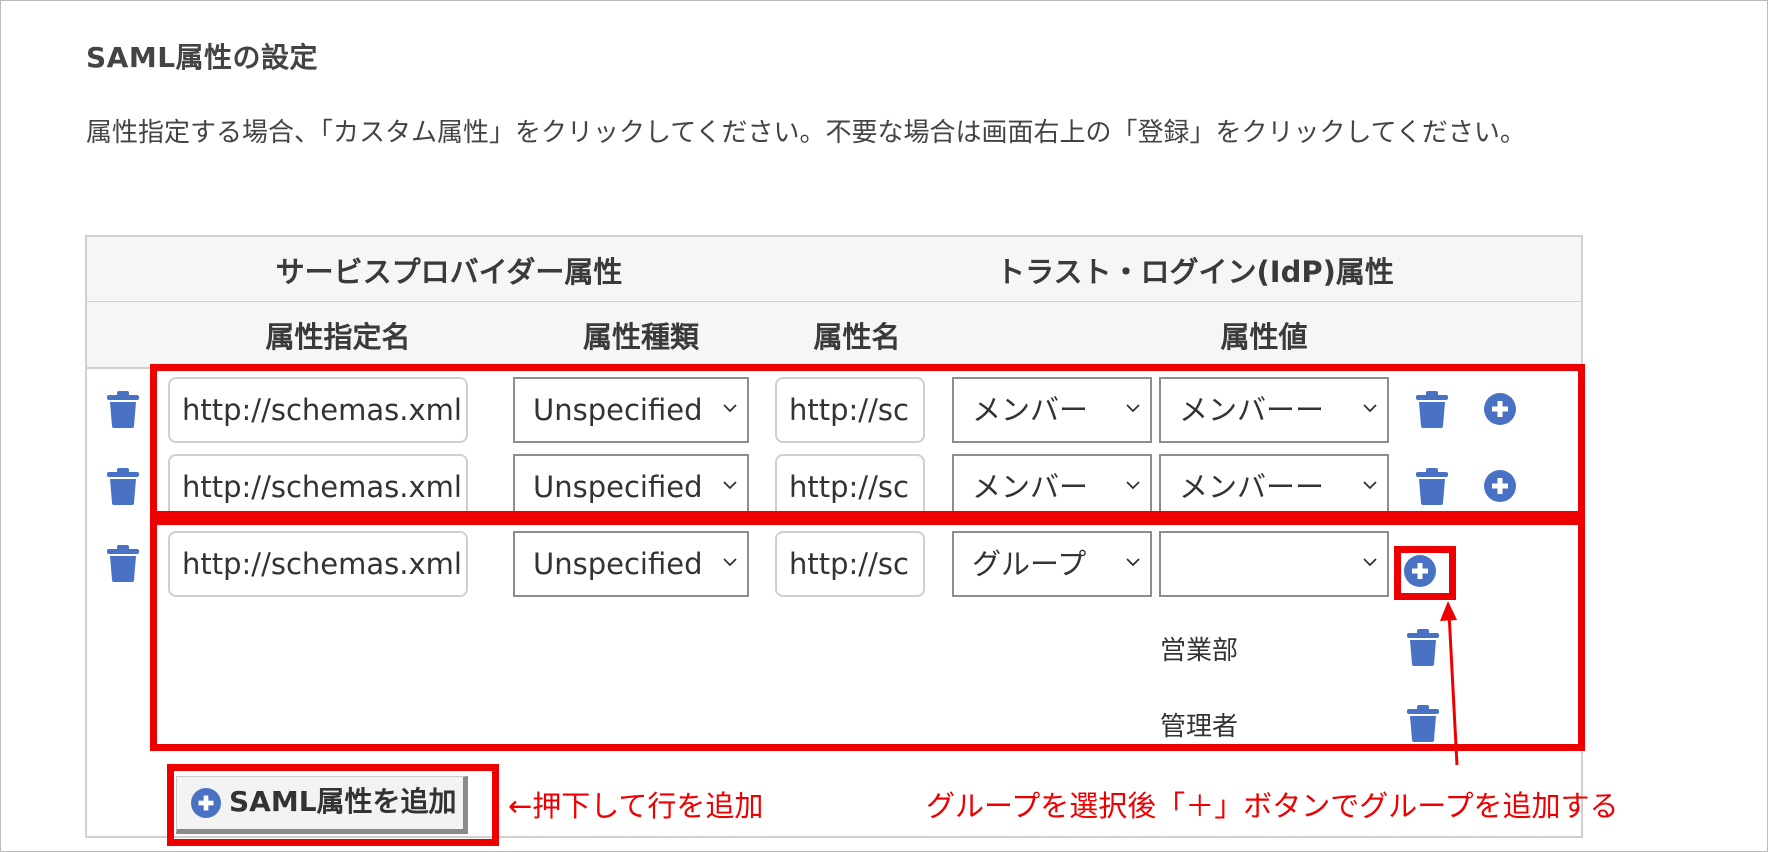 The image size is (1768, 852). I want to click on header-attr-value: 属性値, so click(1264, 337).